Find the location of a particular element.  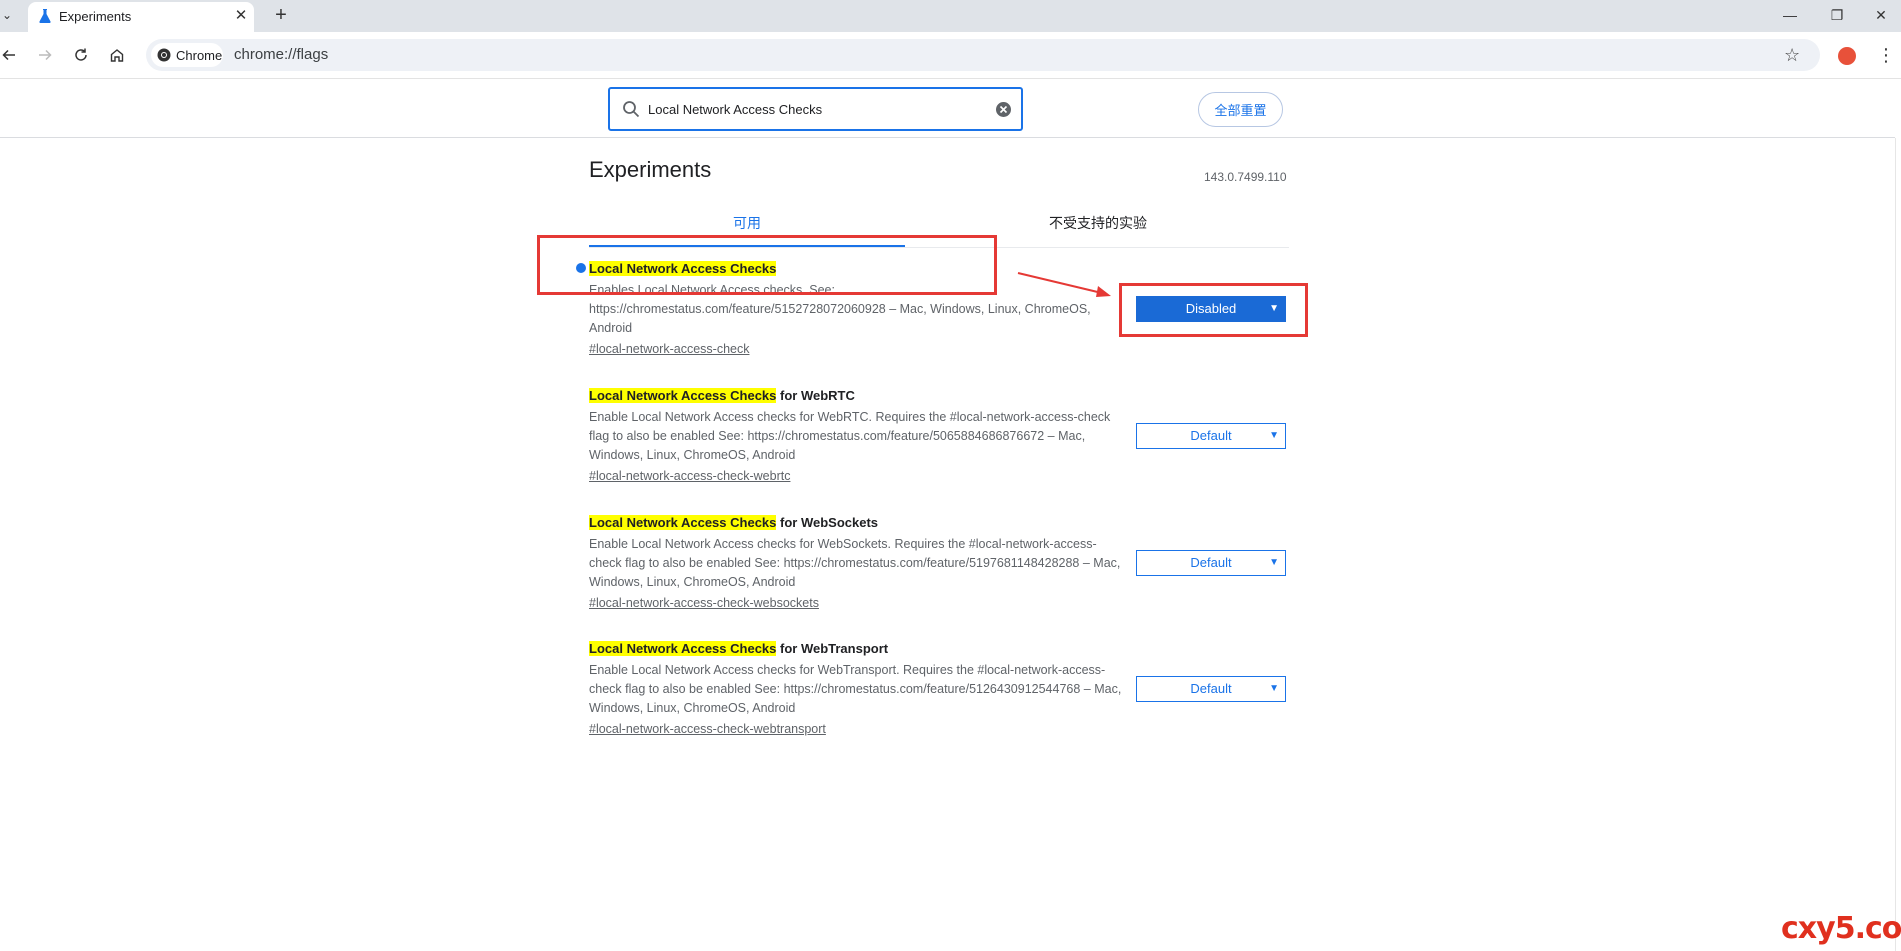

annotation-arrow is located at coordinates (1064, 284).